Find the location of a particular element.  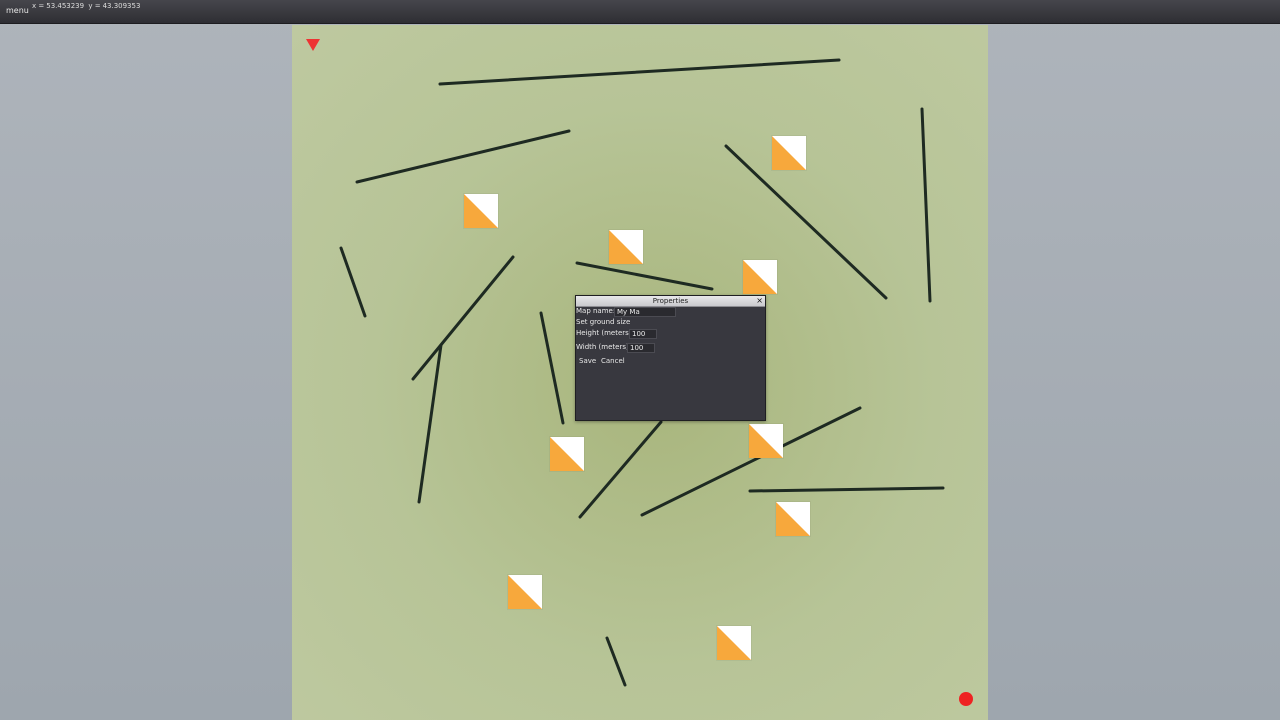

top-bar: menu x = 53.453239 y = 43.309353 is located at coordinates (640, 12).